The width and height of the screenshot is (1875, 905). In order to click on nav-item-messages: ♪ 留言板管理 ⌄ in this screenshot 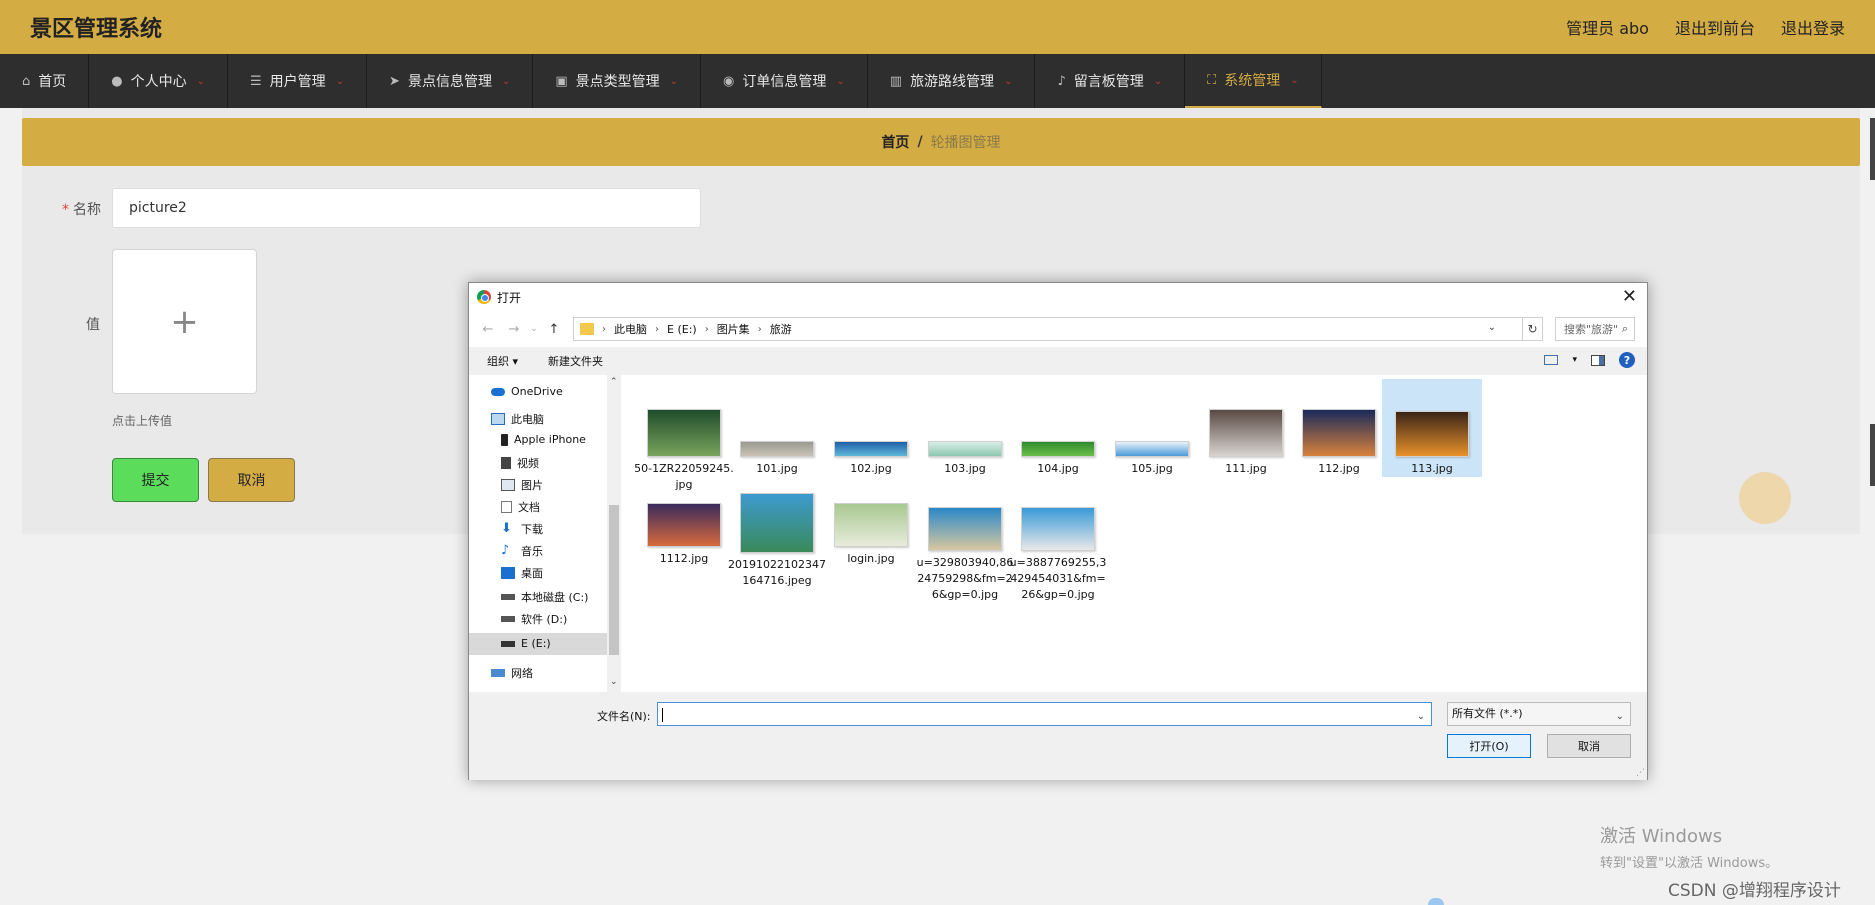, I will do `click(1110, 81)`.